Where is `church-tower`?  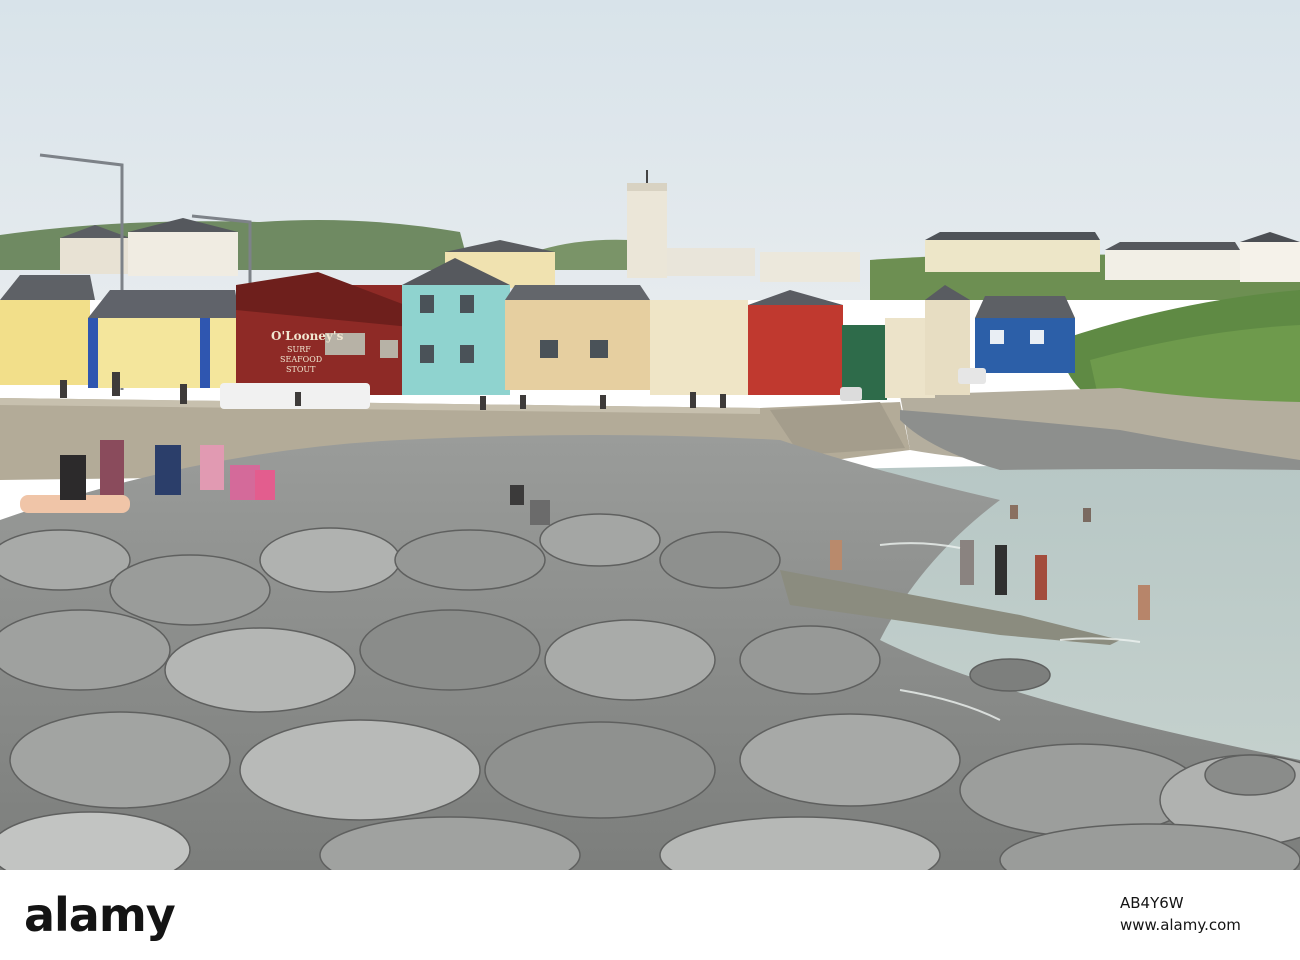 church-tower is located at coordinates (647, 230).